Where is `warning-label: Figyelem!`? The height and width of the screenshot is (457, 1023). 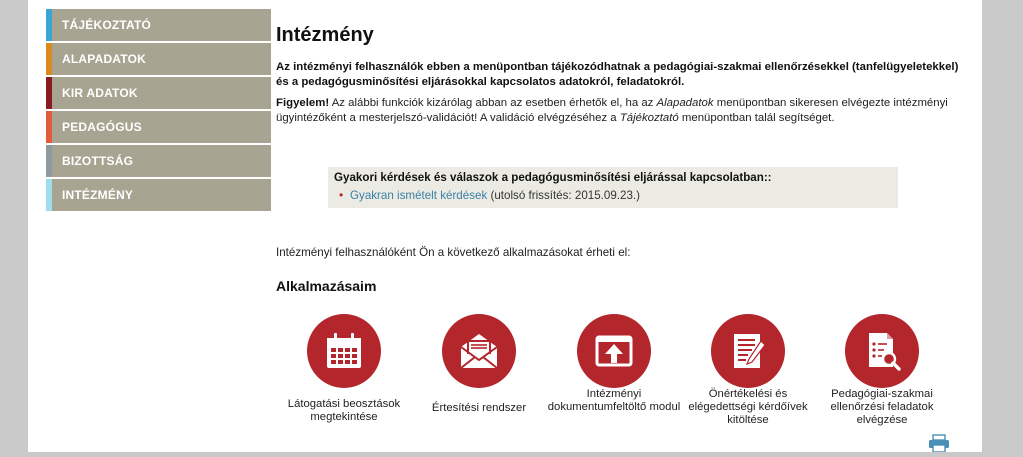
warning-label: Figyelem! is located at coordinates (303, 103).